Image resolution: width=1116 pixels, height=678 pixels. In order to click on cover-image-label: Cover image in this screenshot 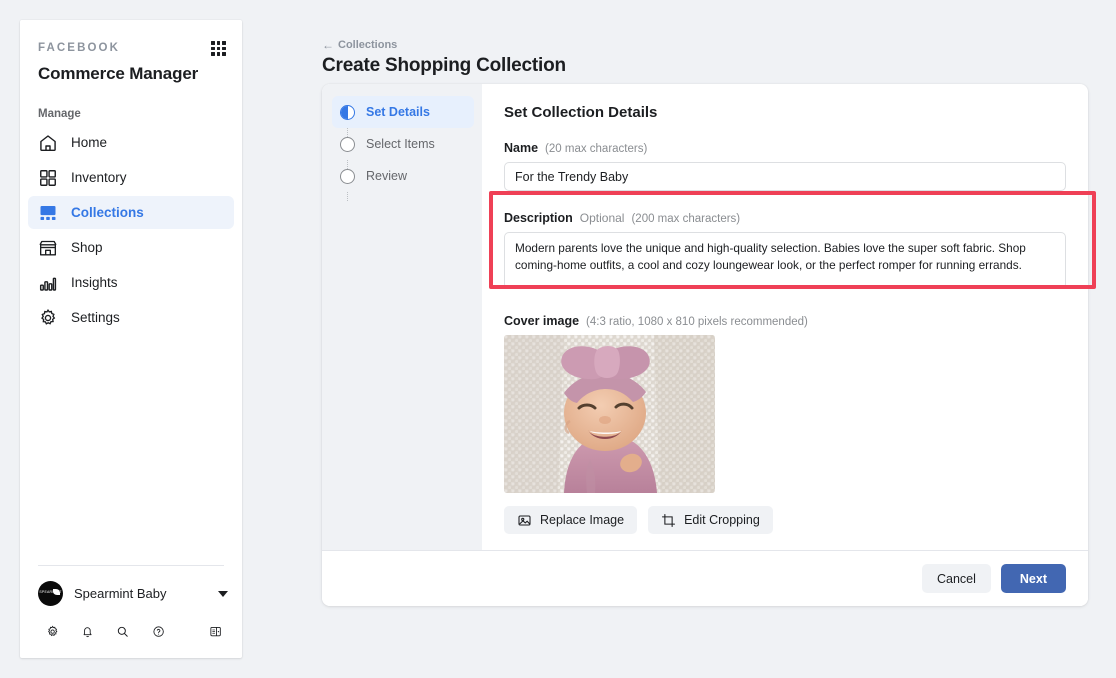, I will do `click(542, 321)`.